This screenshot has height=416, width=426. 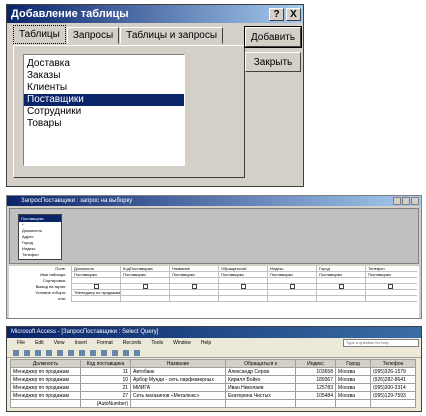 I want to click on column-header: Код поставщика, so click(x=105, y=363).